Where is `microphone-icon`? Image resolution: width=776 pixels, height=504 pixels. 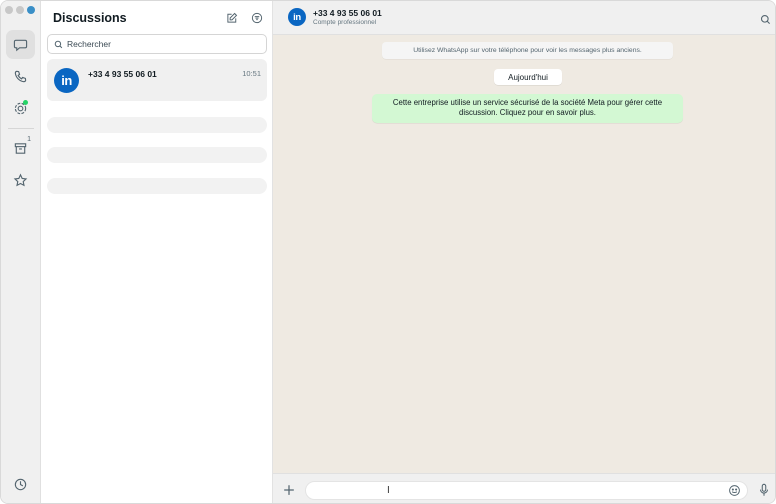
microphone-icon is located at coordinates (764, 489).